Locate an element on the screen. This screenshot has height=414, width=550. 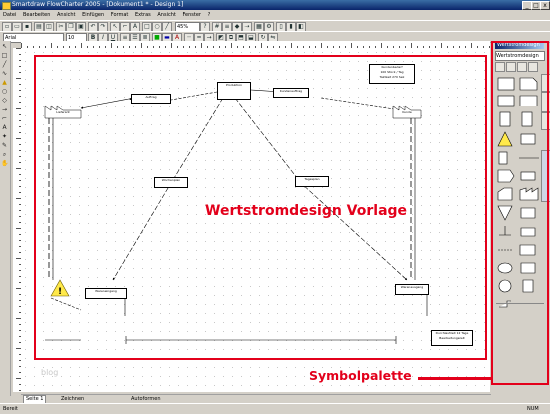
zoom-tool-icon: ⌕ is located at coordinates (4, 154).